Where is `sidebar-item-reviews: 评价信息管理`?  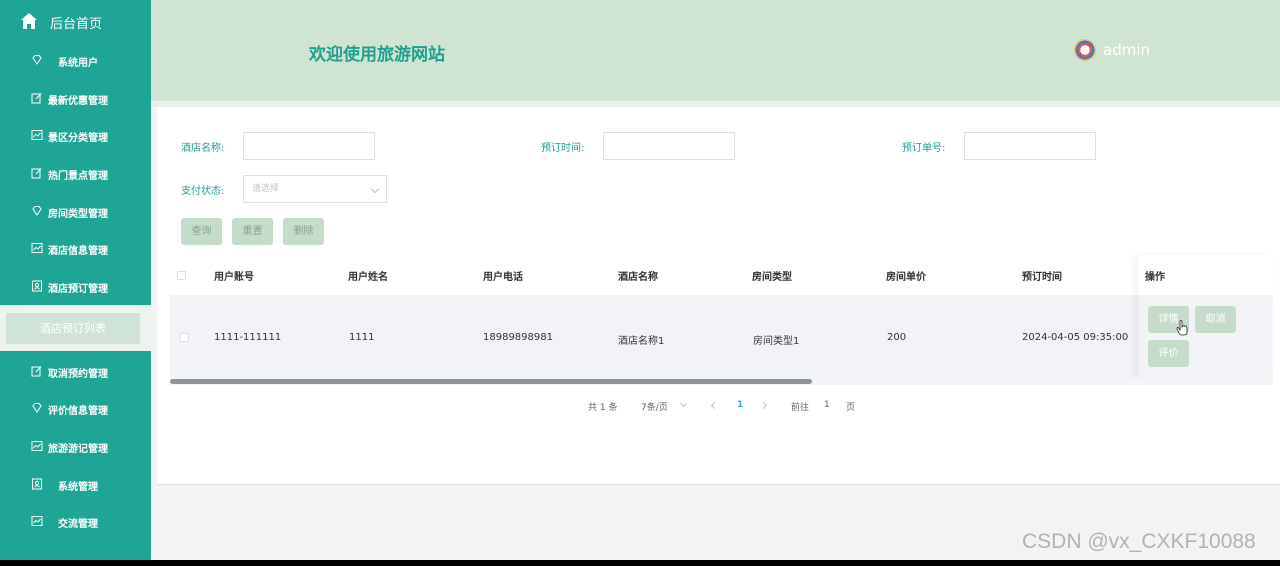 sidebar-item-reviews: 评价信息管理 is located at coordinates (75, 408).